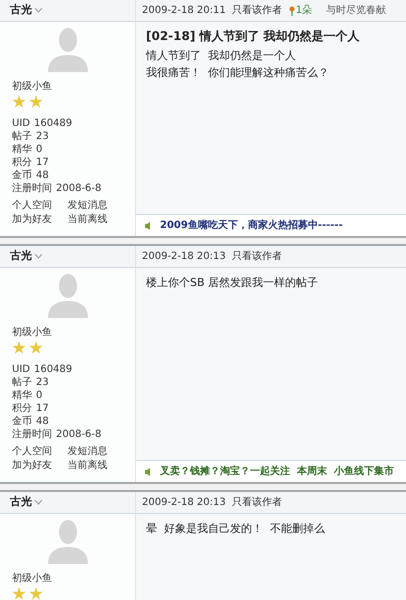  What do you see at coordinates (253, 36) in the screenshot?
I see `post-title: [02-18] 情人节到了 我却仍然是一个人` at bounding box center [253, 36].